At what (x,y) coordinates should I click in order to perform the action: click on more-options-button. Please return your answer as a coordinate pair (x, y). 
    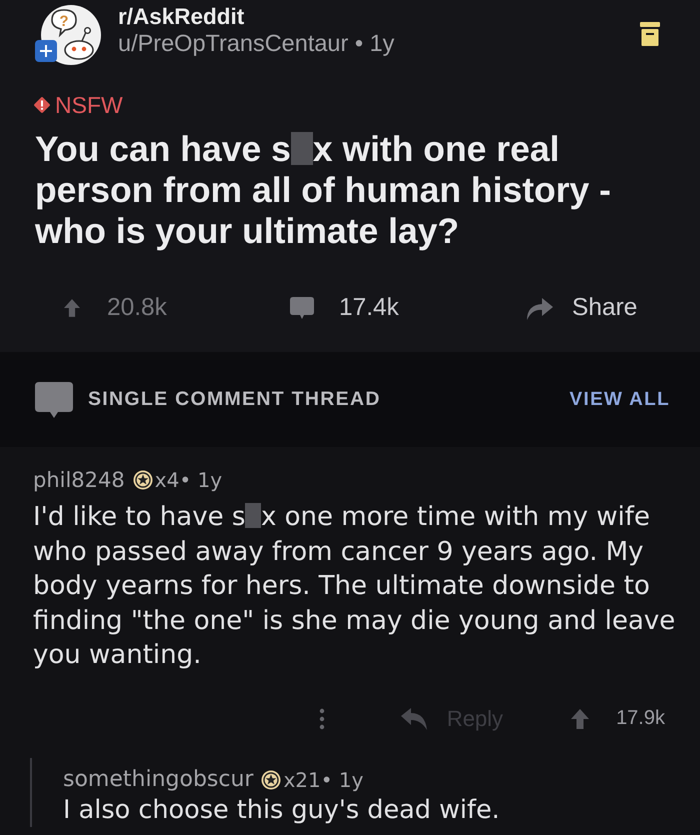
    Looking at the image, I should click on (321, 719).